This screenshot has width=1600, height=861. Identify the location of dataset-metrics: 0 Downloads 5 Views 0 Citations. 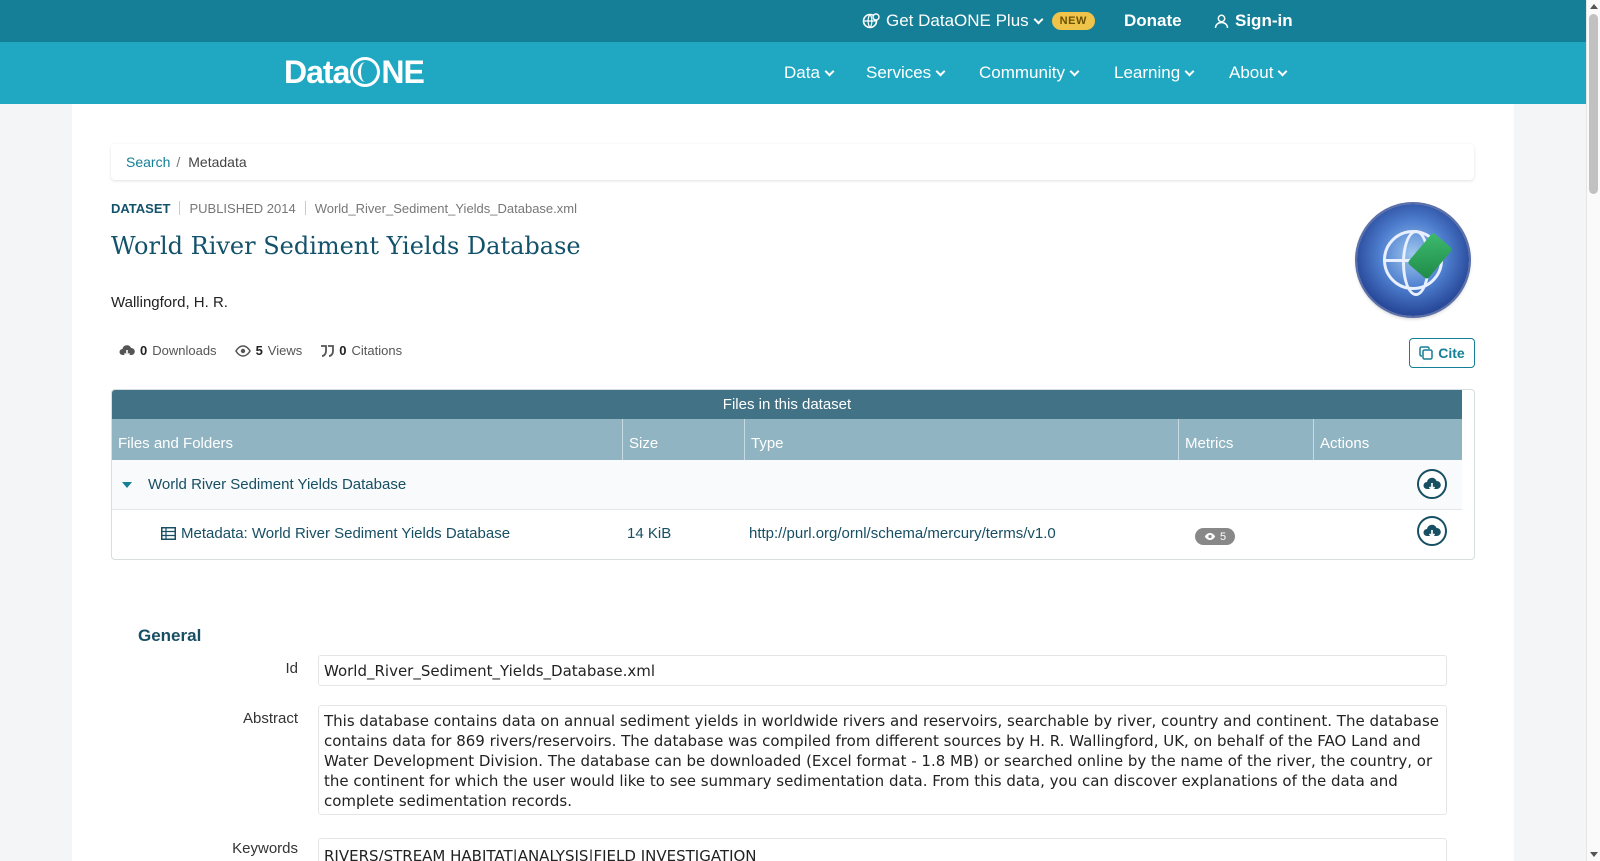
(260, 350).